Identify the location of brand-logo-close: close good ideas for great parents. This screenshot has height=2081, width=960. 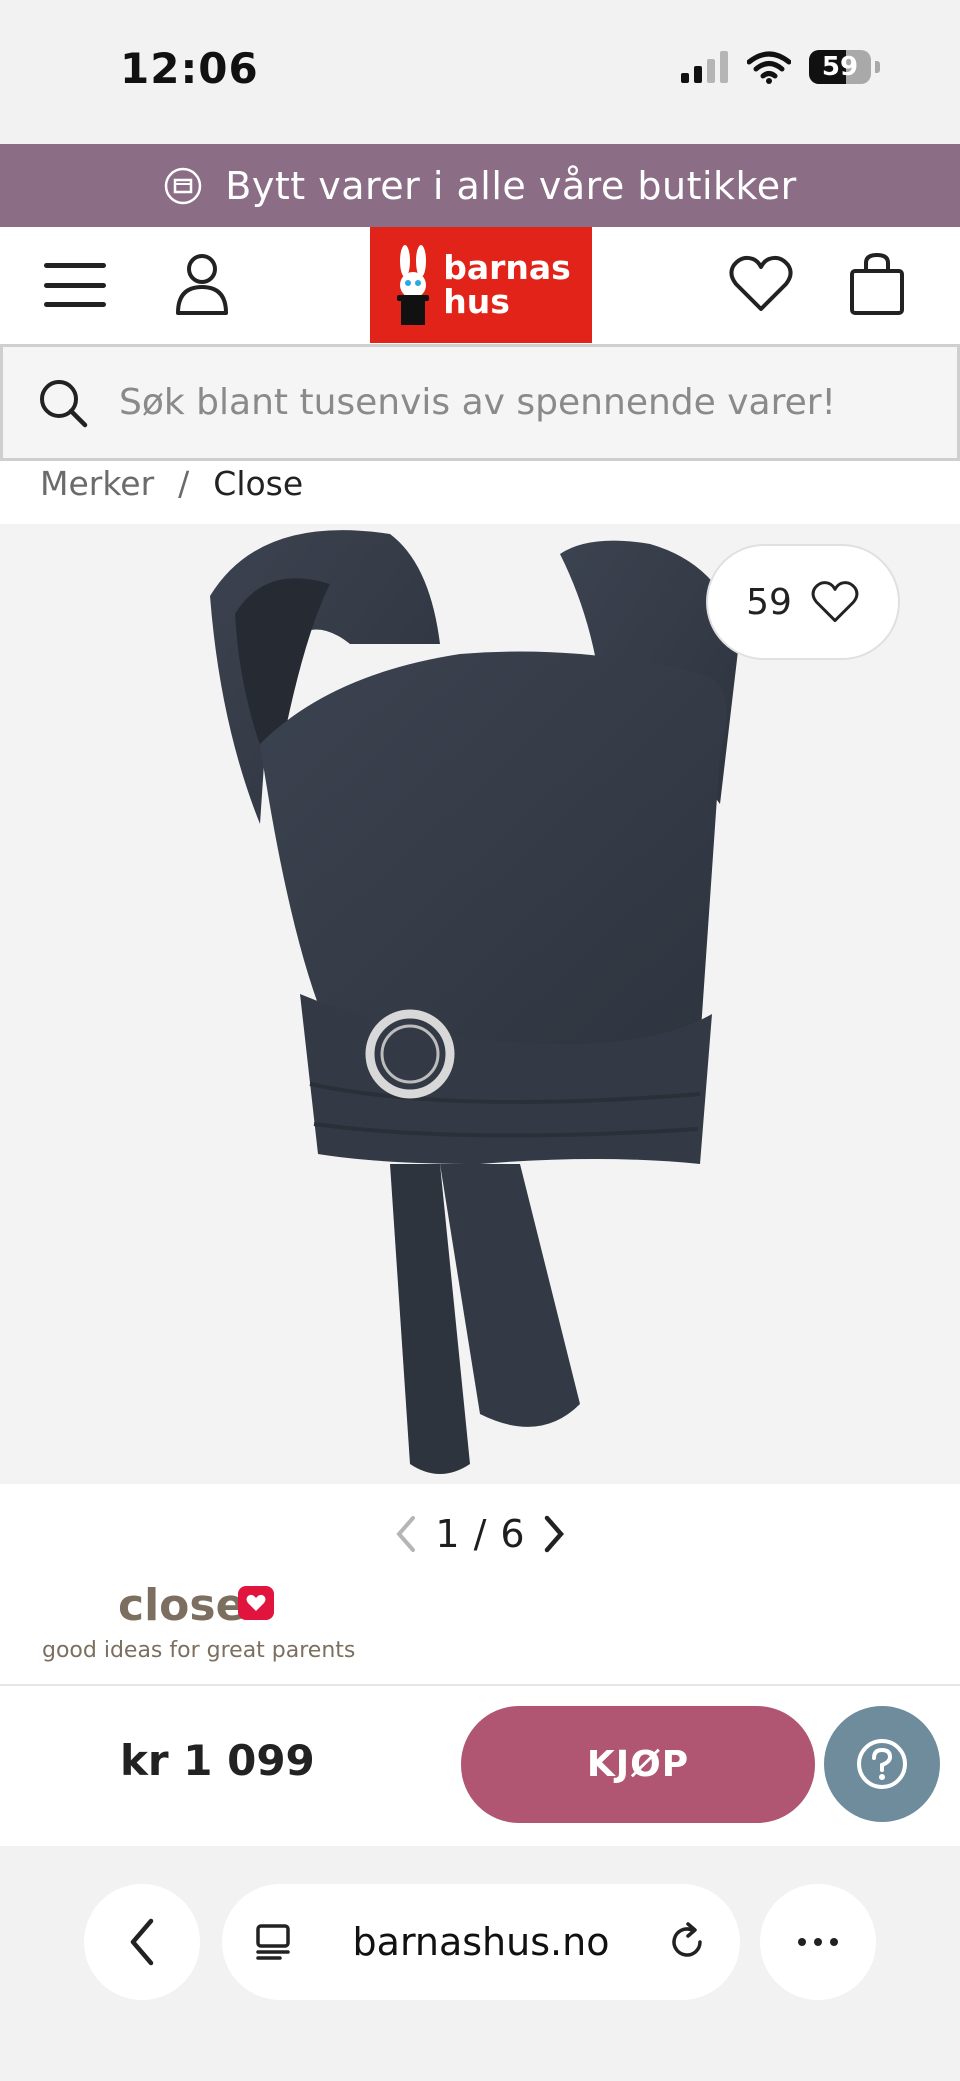
(205, 1625).